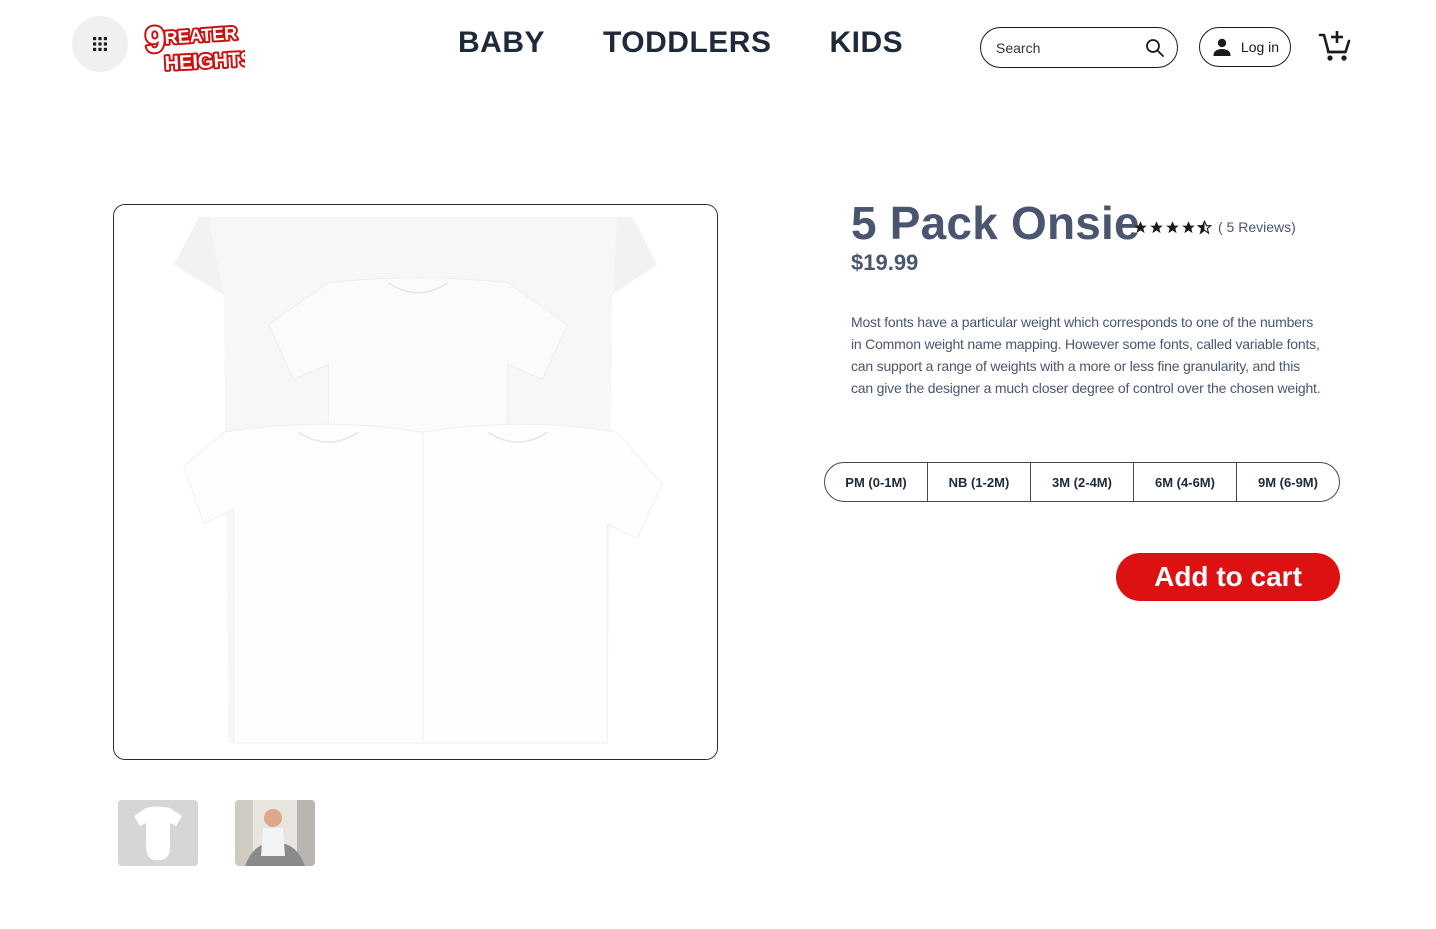 The height and width of the screenshot is (929, 1436). I want to click on size-option-9m: 9M (6-9M), so click(1288, 482).